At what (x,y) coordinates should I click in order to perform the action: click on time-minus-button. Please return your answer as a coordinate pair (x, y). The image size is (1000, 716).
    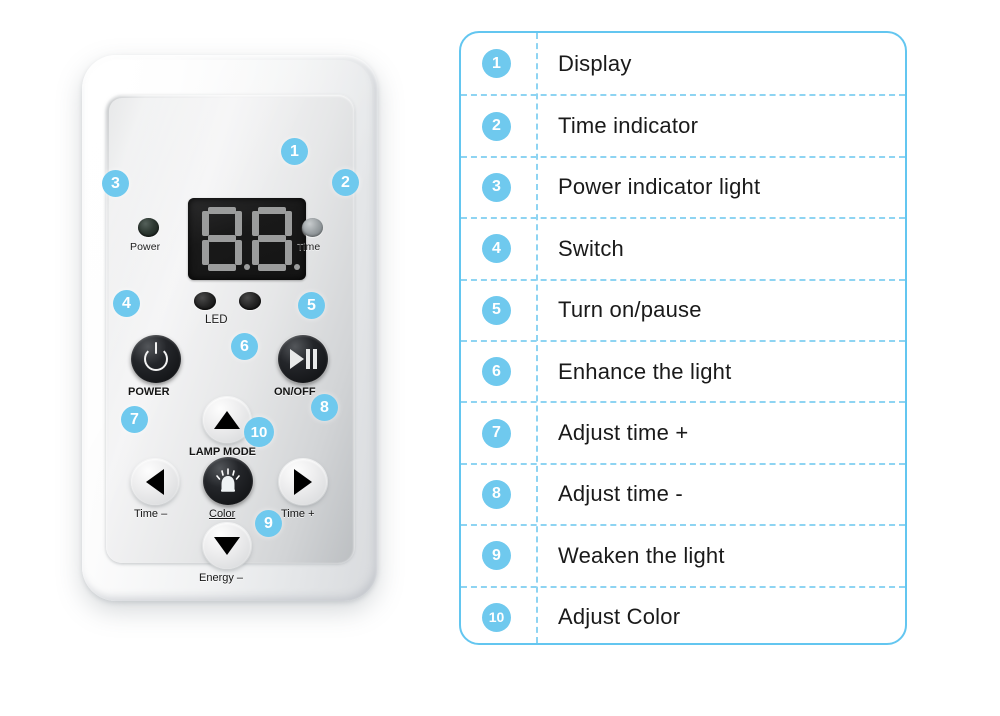
    Looking at the image, I should click on (155, 482).